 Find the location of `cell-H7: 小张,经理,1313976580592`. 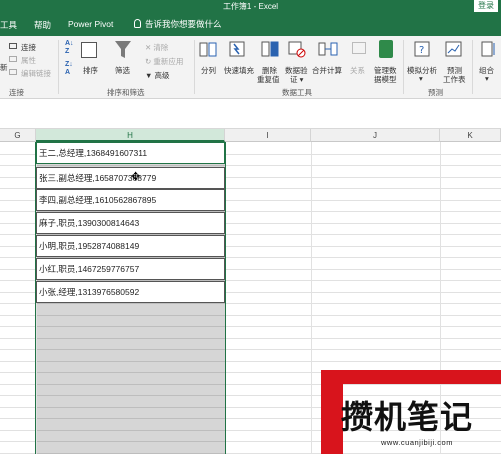

cell-H7: 小张,经理,1313976580592 is located at coordinates (130, 292).